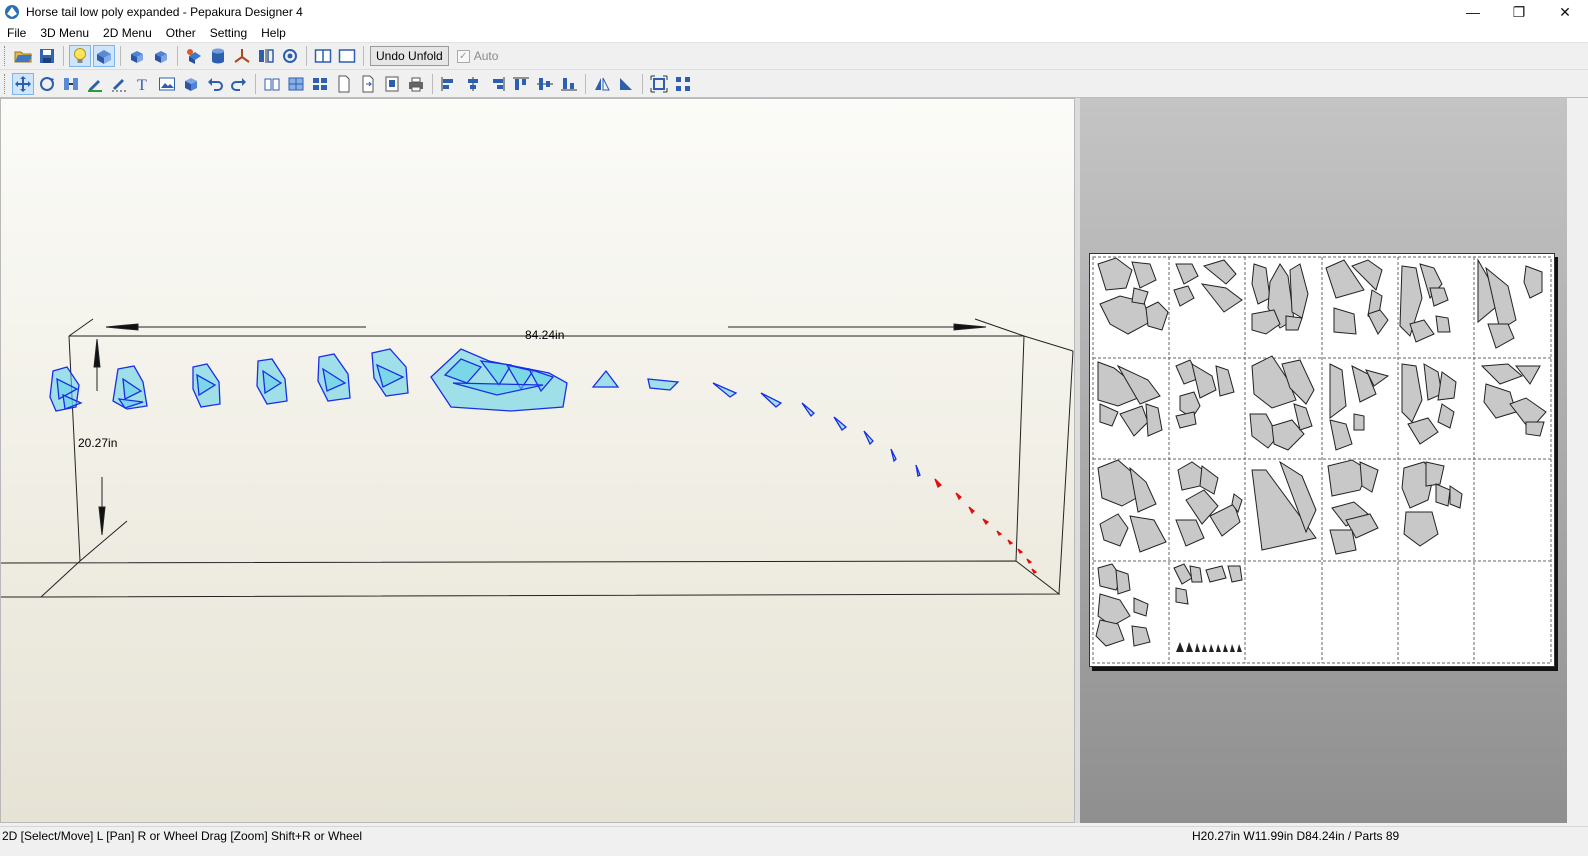  Describe the element at coordinates (486, 56) in the screenshot. I see `auto-label: Auto` at that location.